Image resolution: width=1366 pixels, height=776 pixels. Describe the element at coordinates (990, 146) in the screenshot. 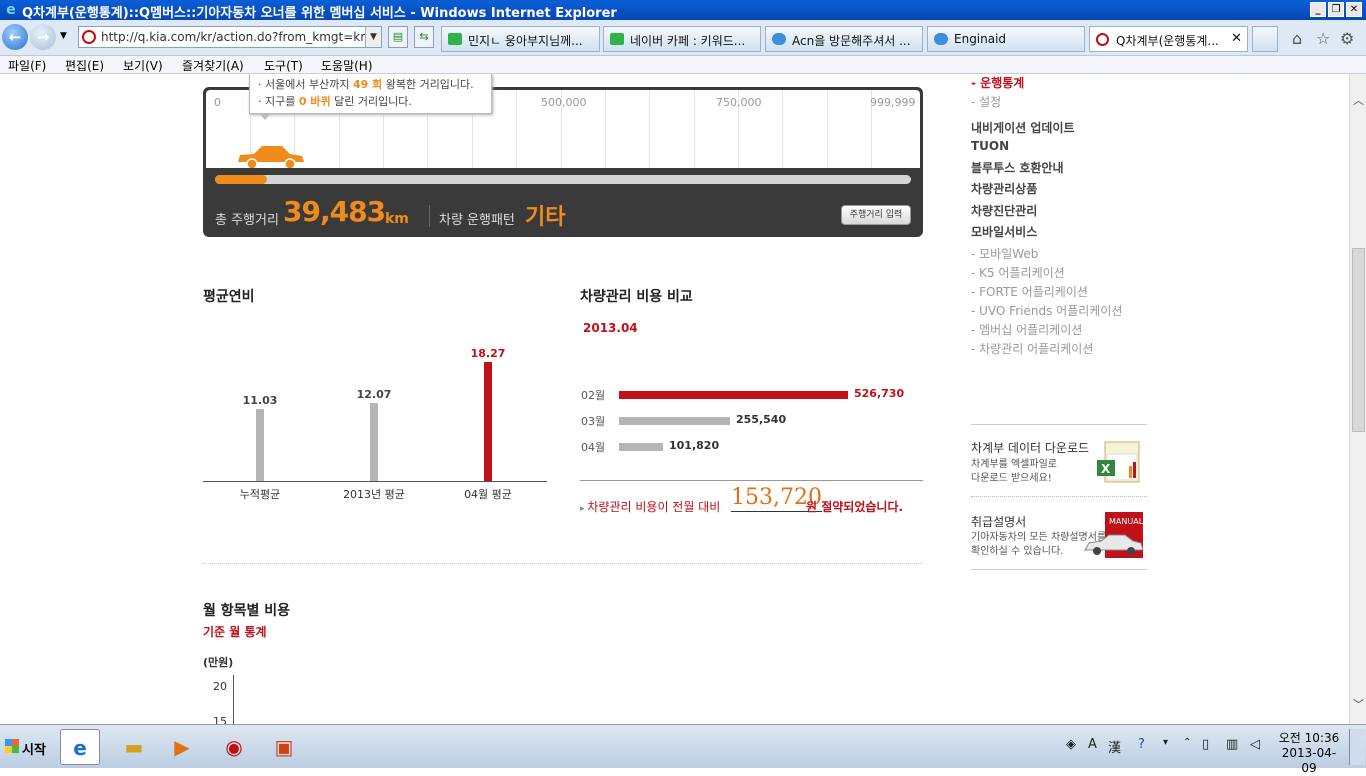

I see `sidebar-item-tuon: TUON` at that location.